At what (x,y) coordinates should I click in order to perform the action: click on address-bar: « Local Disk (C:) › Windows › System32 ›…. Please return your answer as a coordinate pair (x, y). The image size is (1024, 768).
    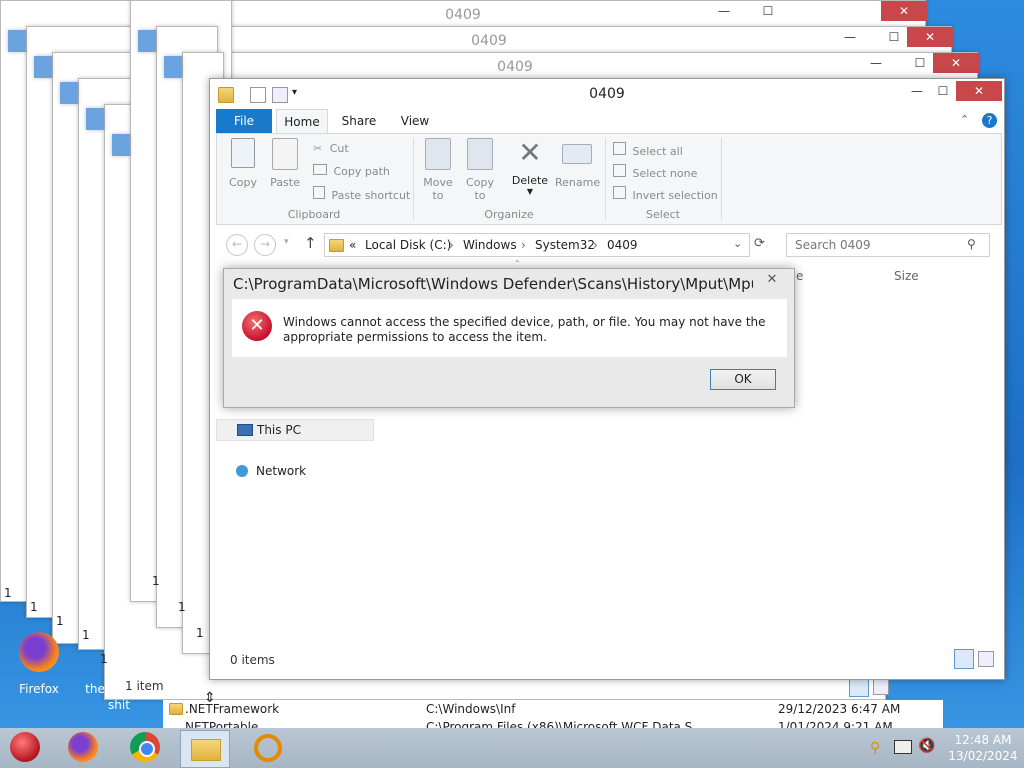
    Looking at the image, I should click on (537, 245).